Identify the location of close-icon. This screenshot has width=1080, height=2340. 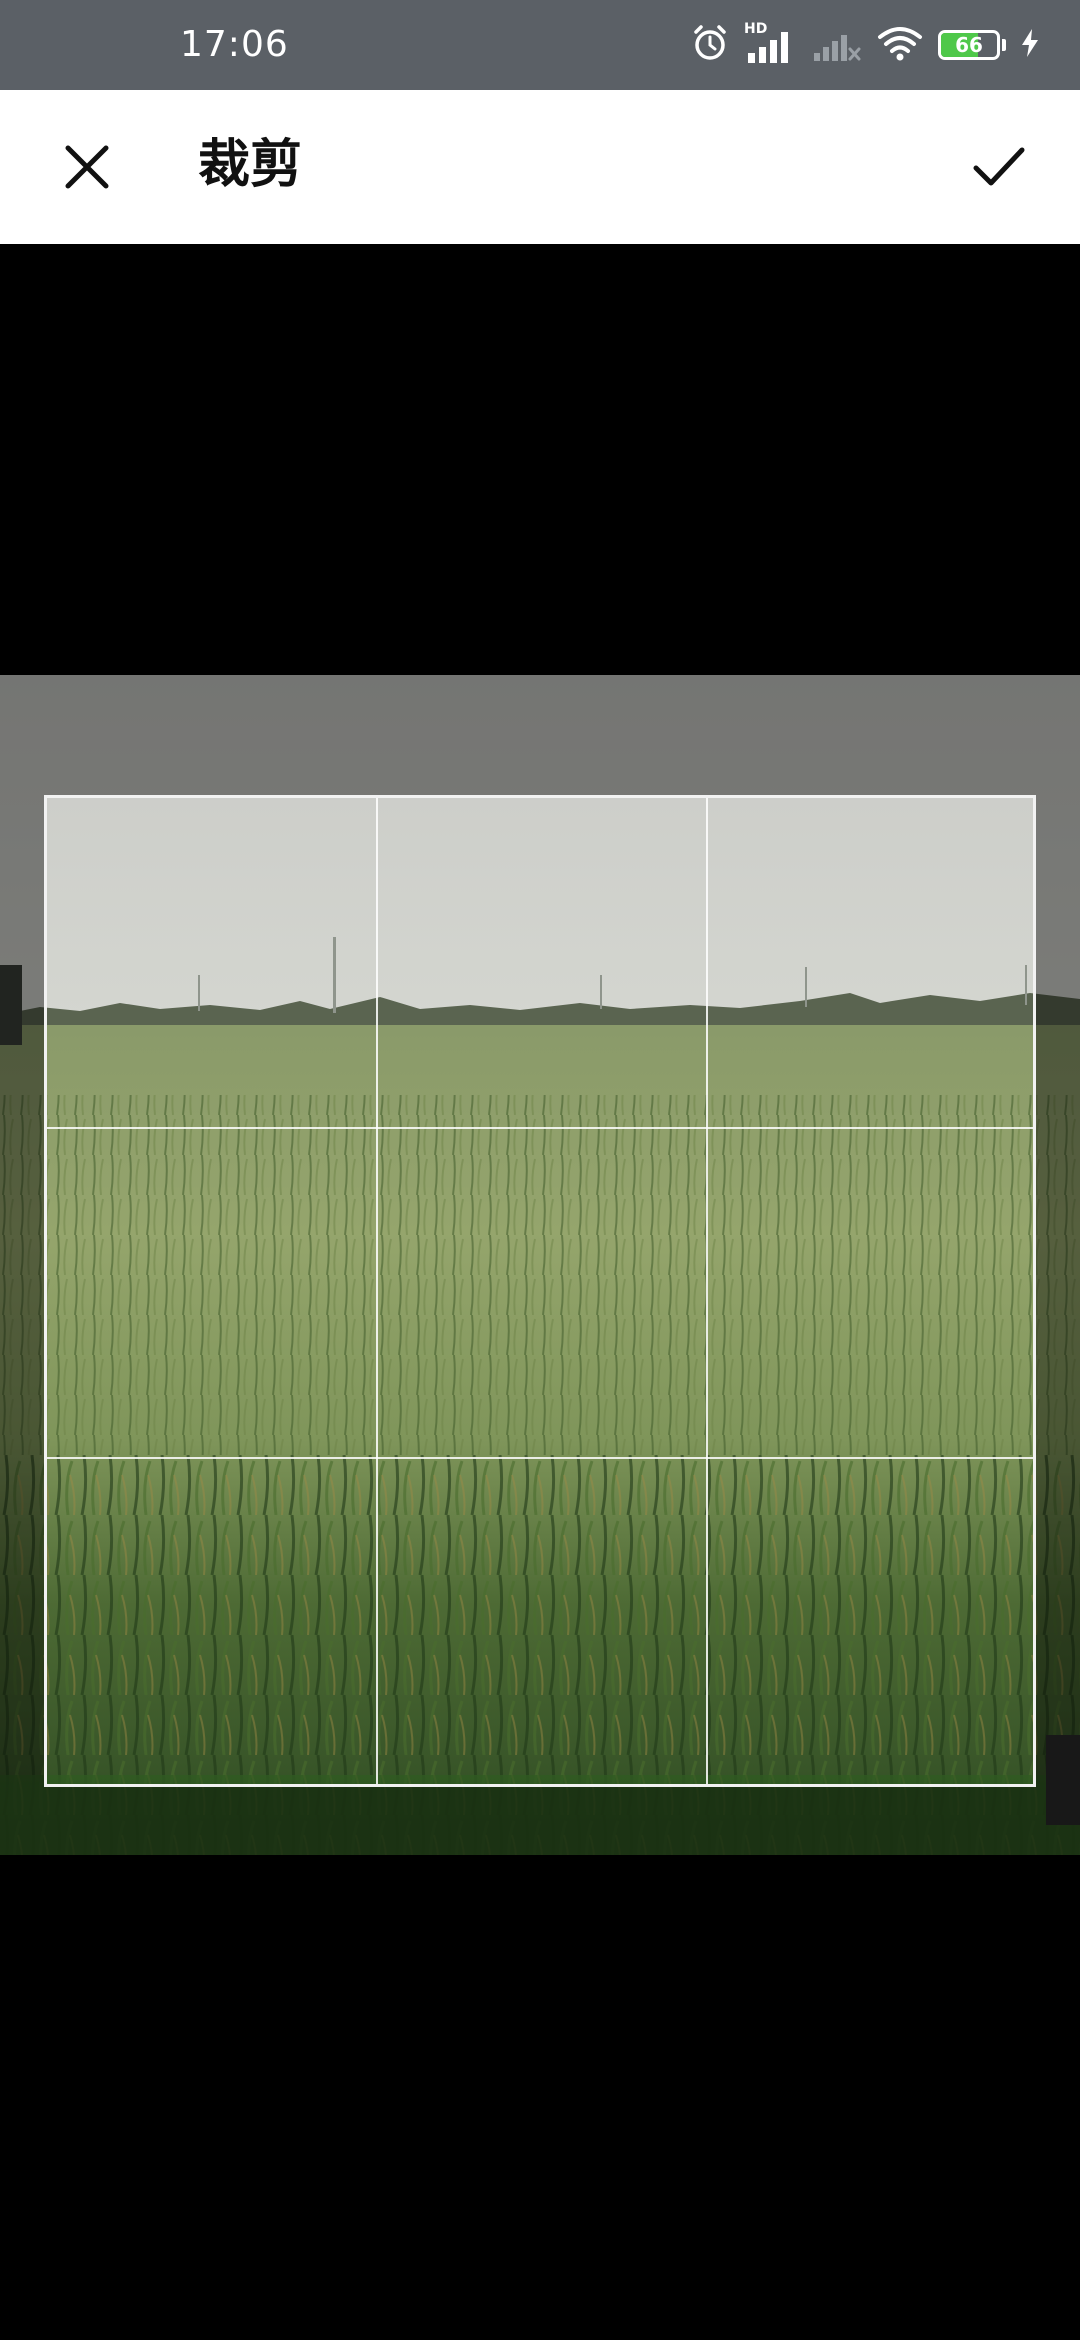
(87, 167).